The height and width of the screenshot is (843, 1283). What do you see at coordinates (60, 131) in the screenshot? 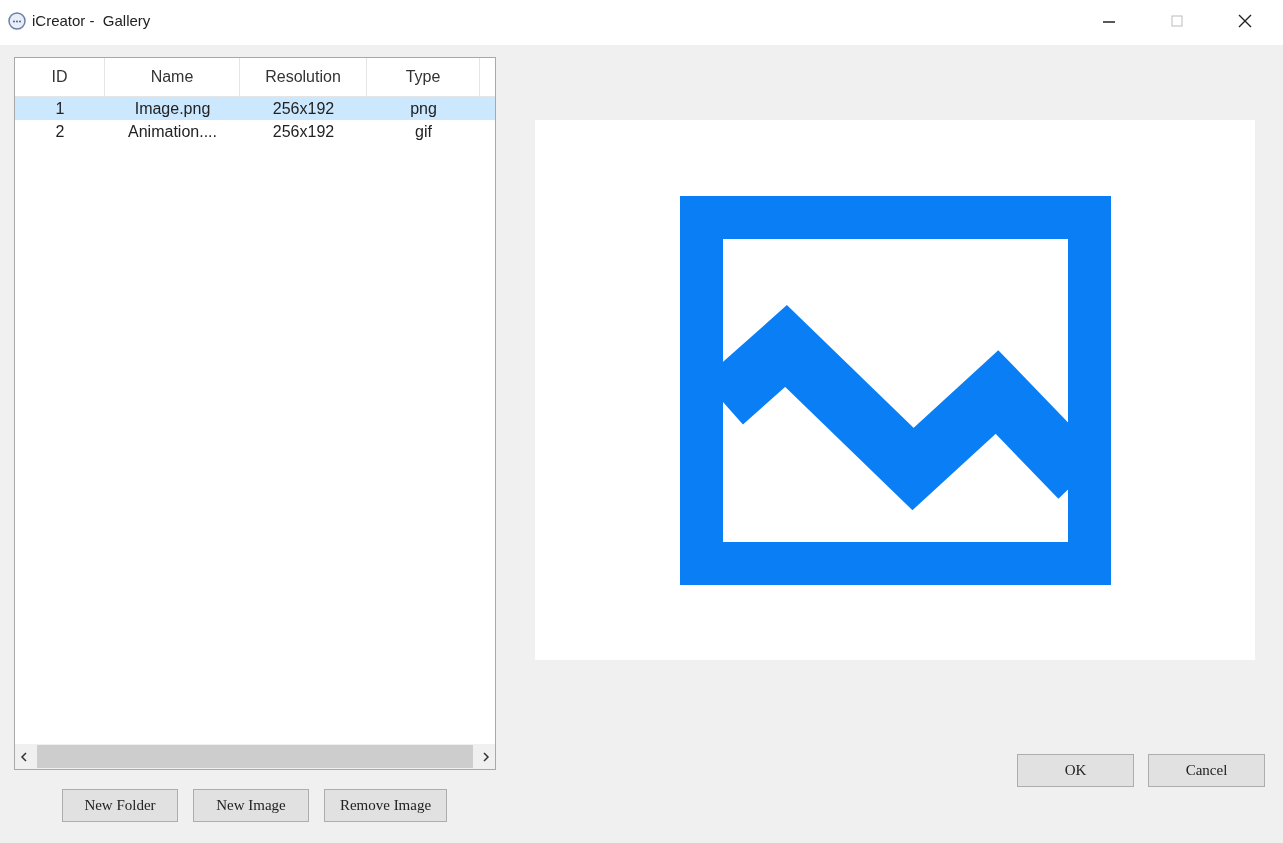
I see `table-cell-text: 2` at bounding box center [60, 131].